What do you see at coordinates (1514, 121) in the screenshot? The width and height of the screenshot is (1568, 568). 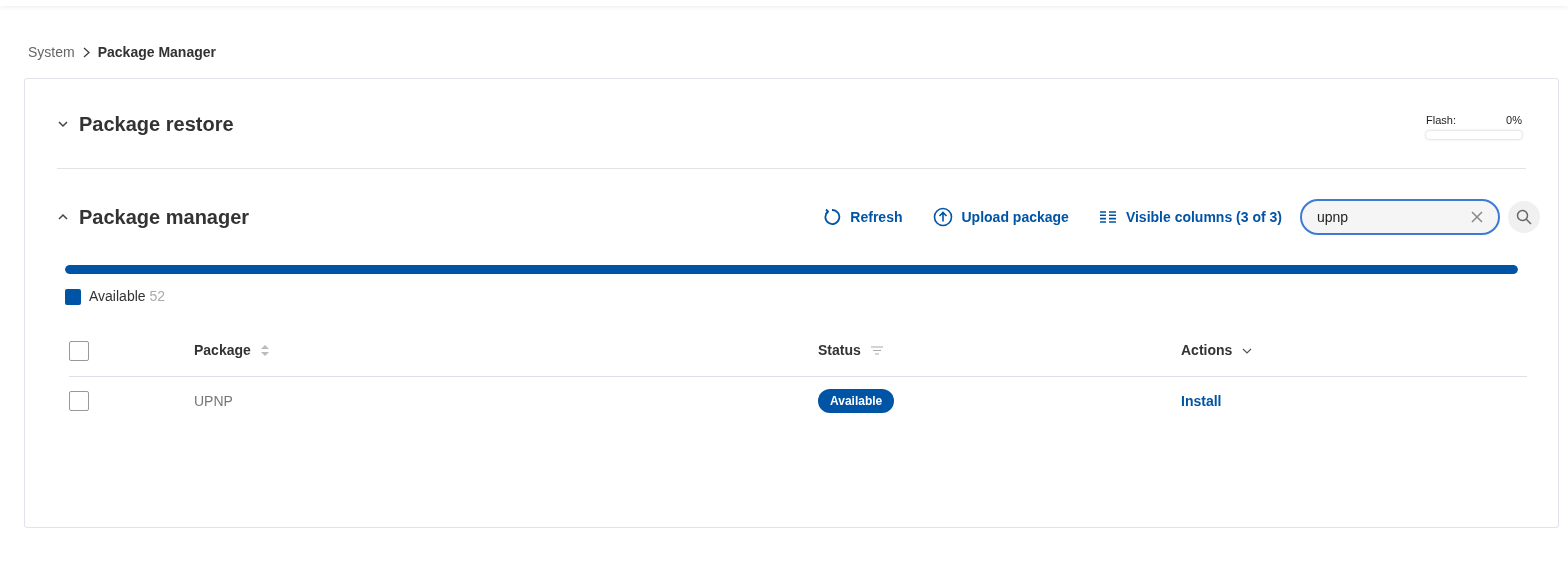 I see `flash-reading: 0%` at bounding box center [1514, 121].